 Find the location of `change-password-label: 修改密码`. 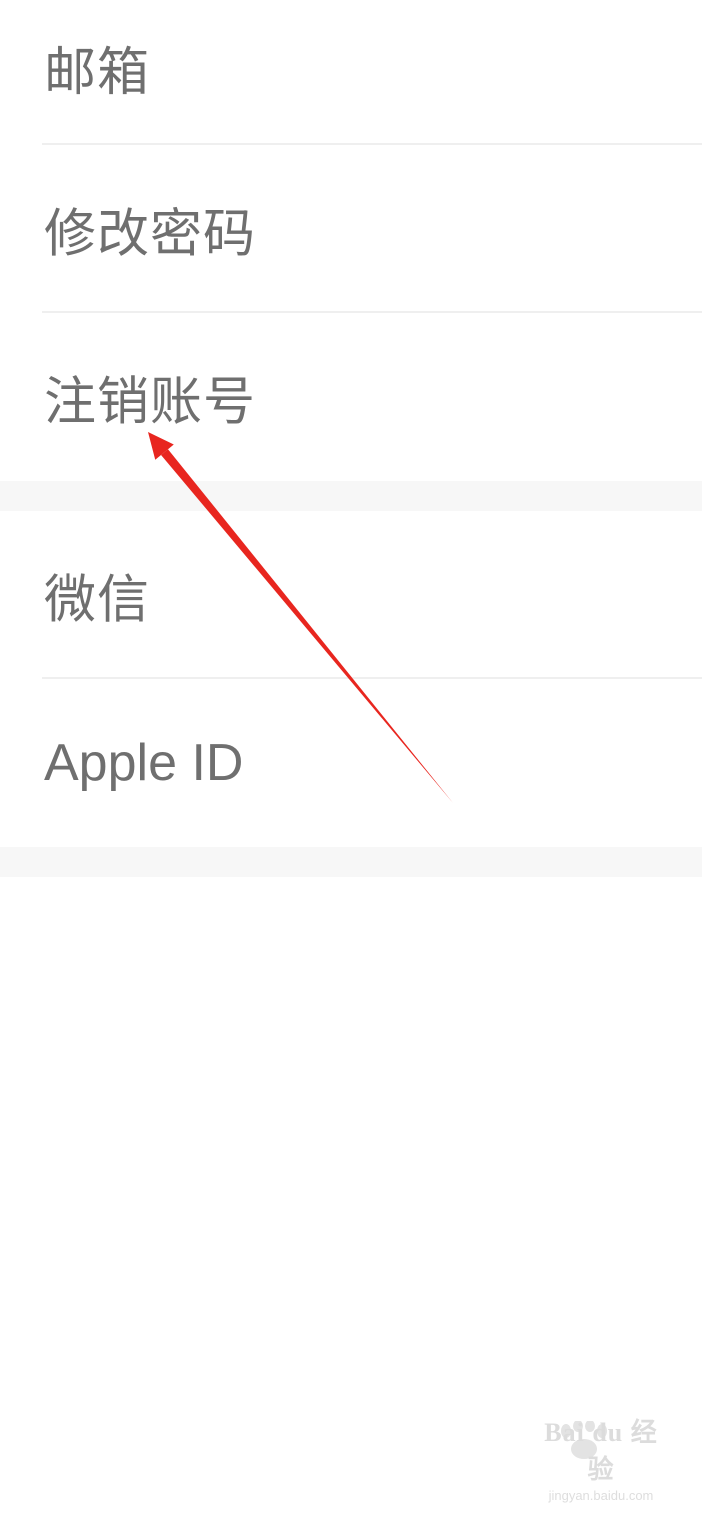

change-password-label: 修改密码 is located at coordinates (150, 234).